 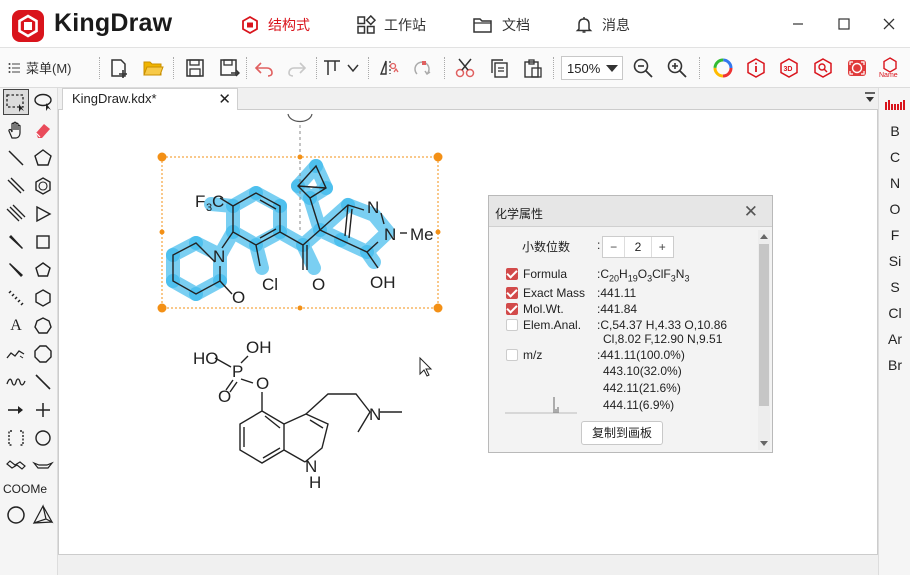 I want to click on element-f: F, so click(x=894, y=235).